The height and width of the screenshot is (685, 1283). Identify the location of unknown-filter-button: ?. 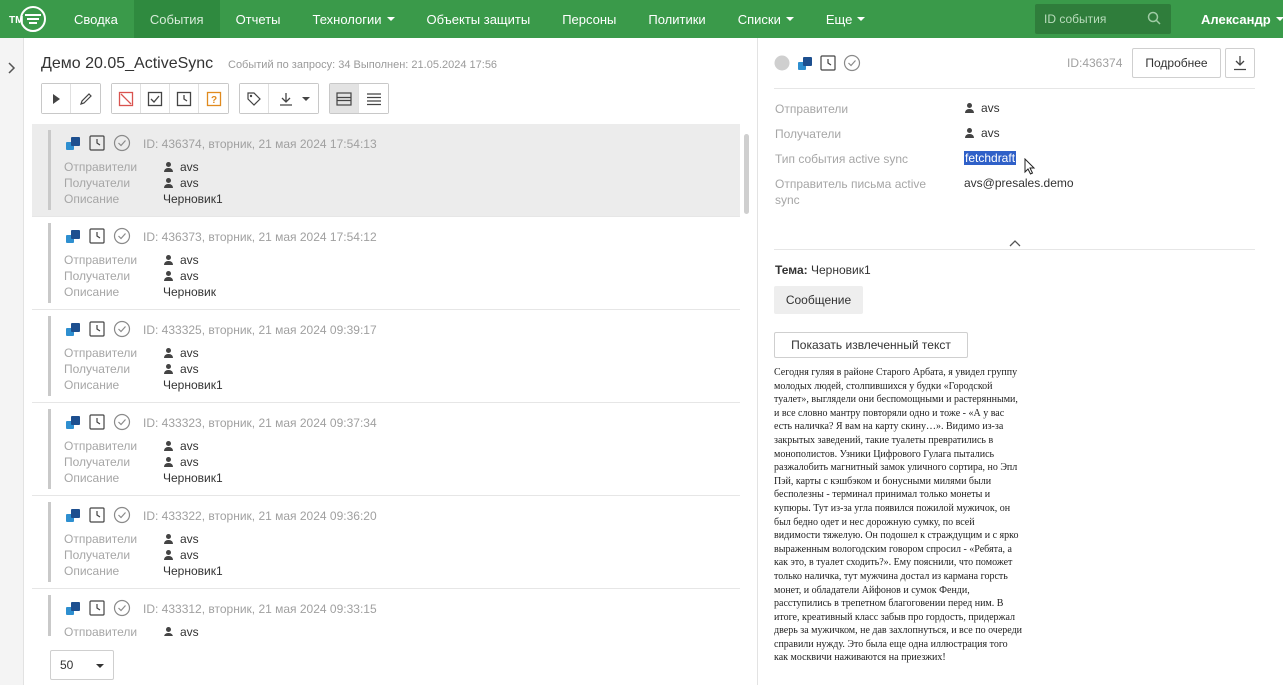
(213, 98).